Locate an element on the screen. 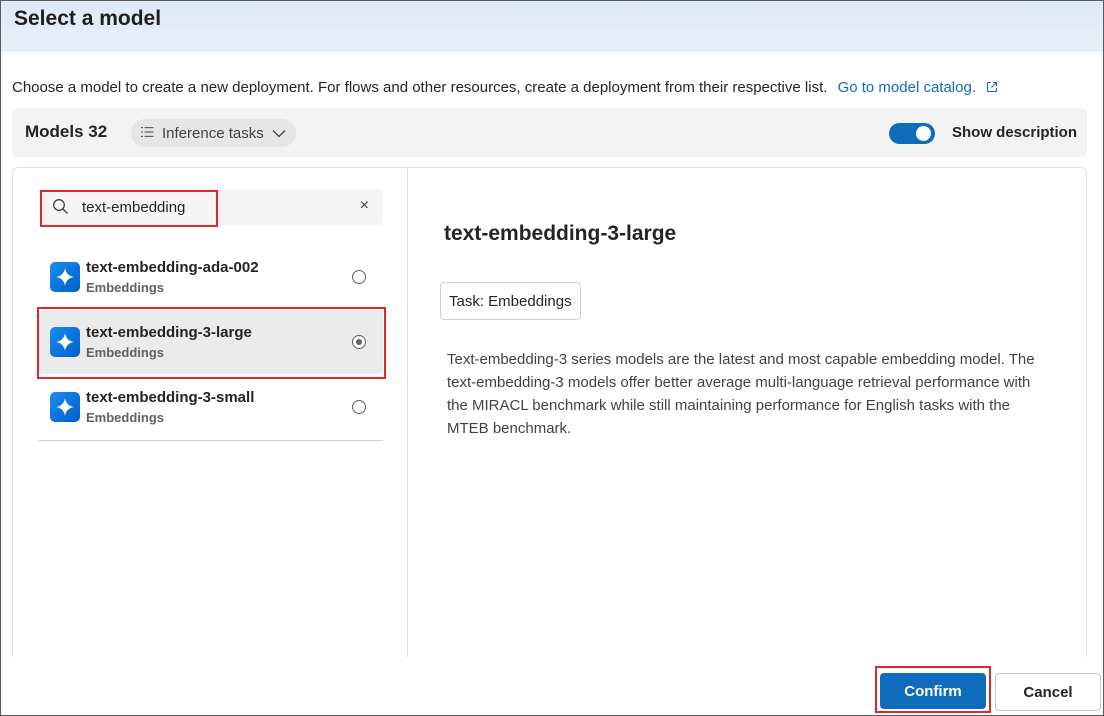  toggle-knob is located at coordinates (923, 133).